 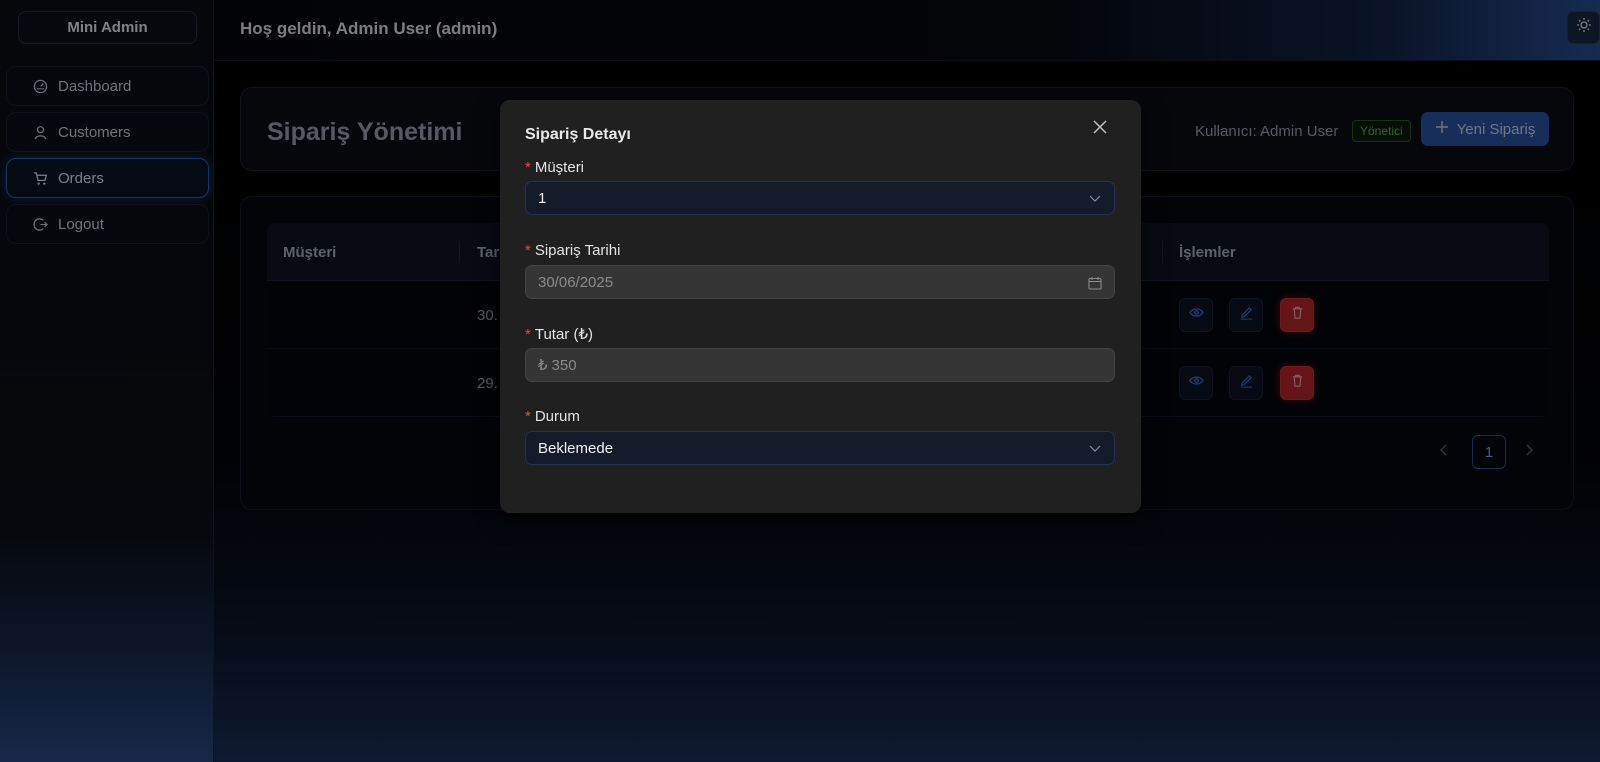 What do you see at coordinates (578, 134) in the screenshot?
I see `modal-title: Sipariş Detayı` at bounding box center [578, 134].